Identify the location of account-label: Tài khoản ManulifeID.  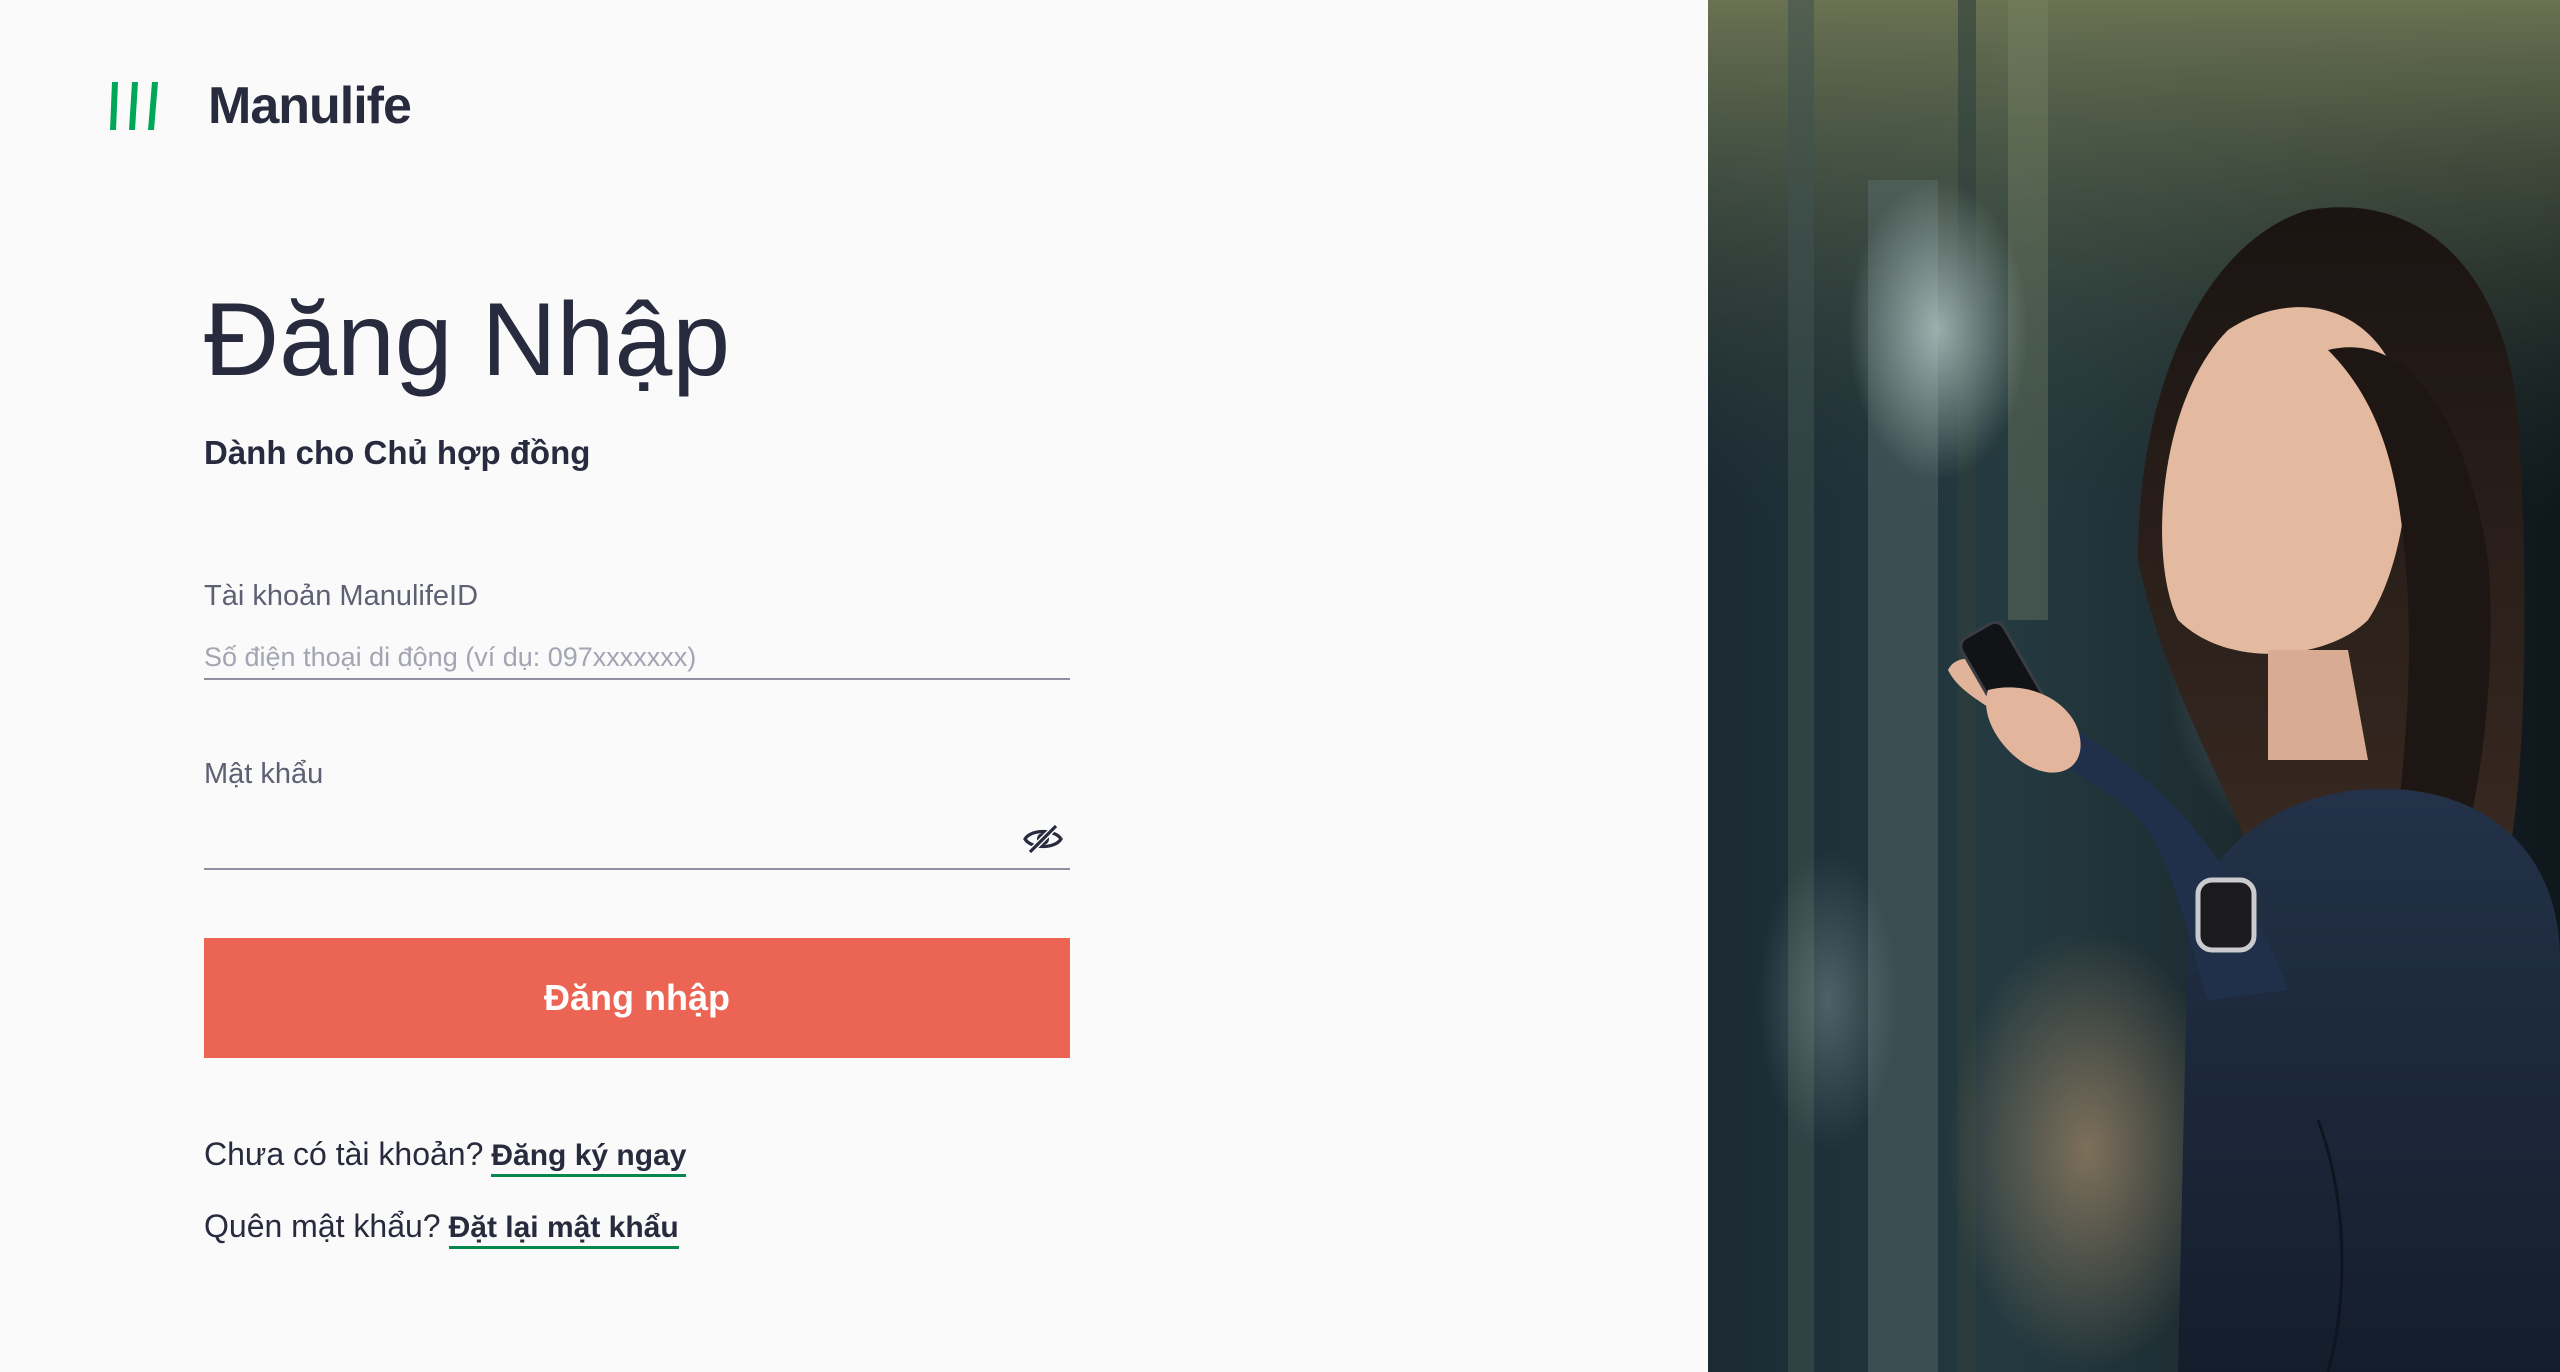
(341, 596).